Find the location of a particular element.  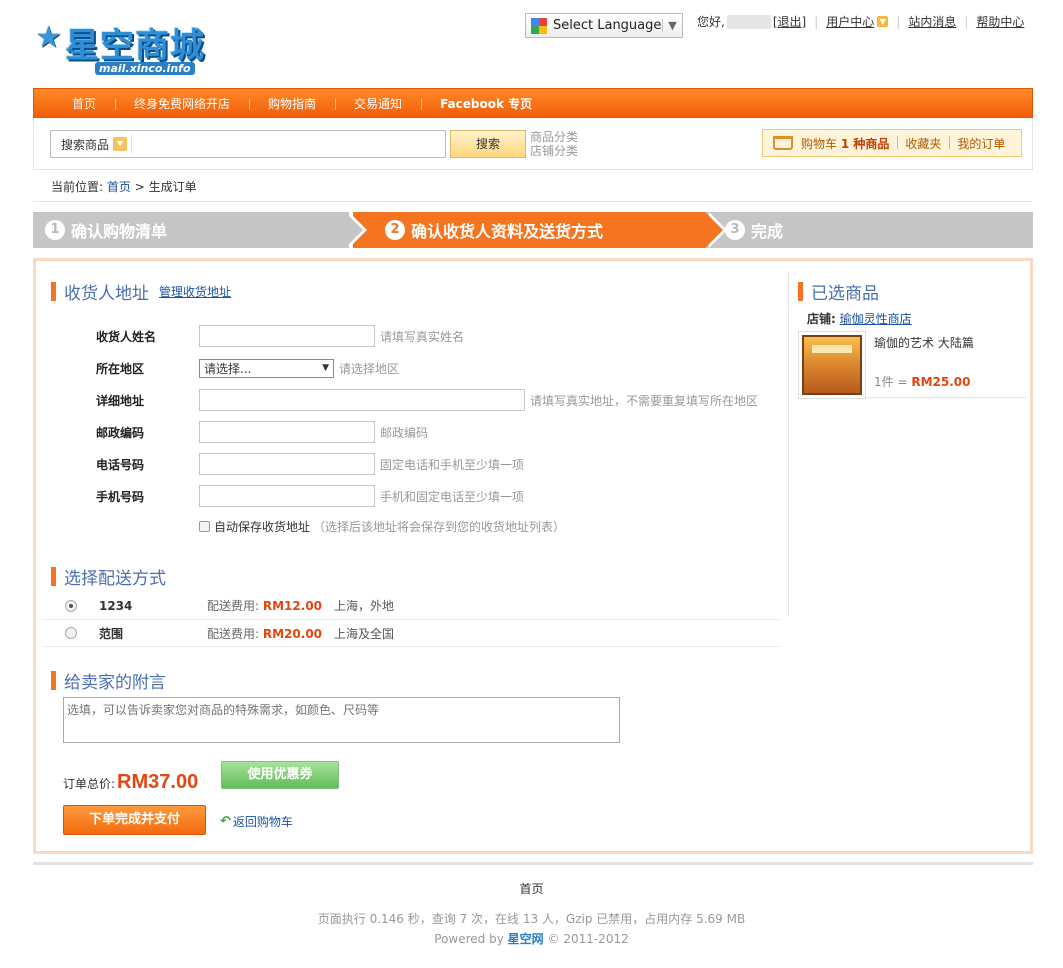

my-orders-link: 我的订单 is located at coordinates (981, 143).